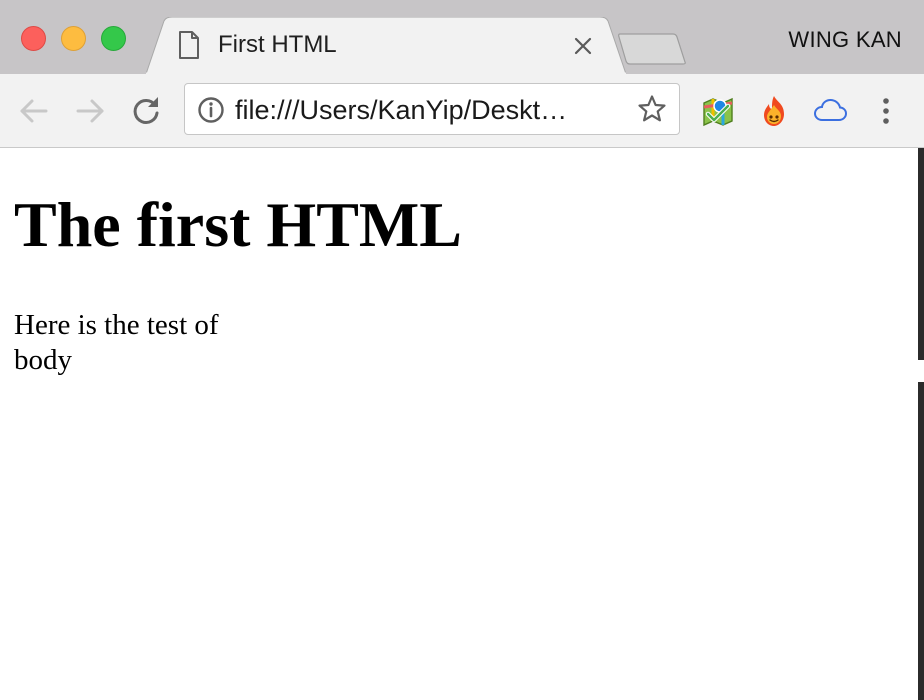 This screenshot has width=924, height=700. Describe the element at coordinates (277, 44) in the screenshot. I see `tab-title: First HTML` at that location.